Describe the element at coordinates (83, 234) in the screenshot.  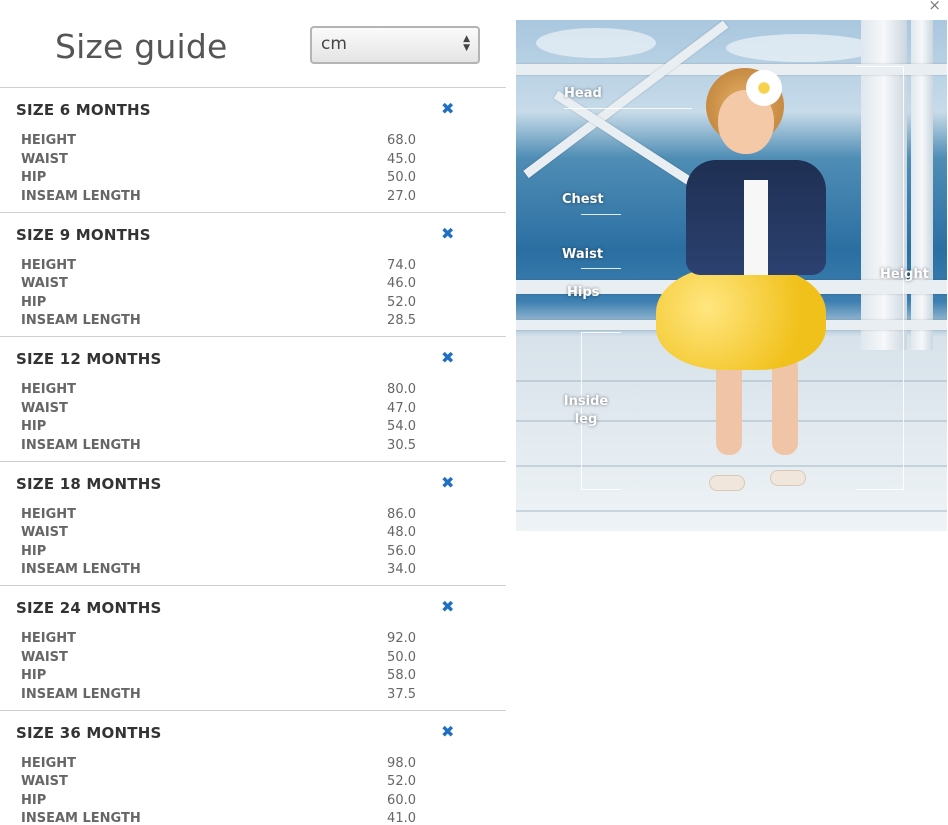
I see `size-title: SIZE 9 MONTHS` at that location.